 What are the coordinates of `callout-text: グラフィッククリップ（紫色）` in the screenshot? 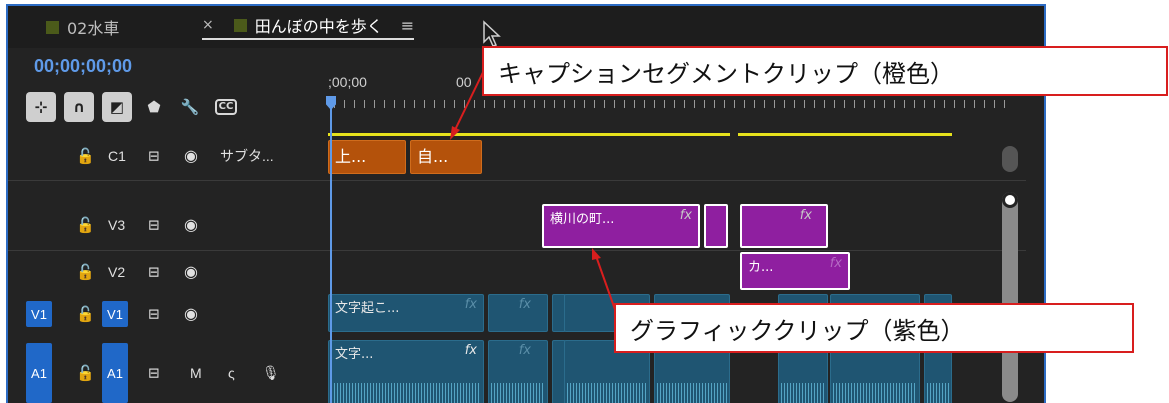 It's located at (797, 330).